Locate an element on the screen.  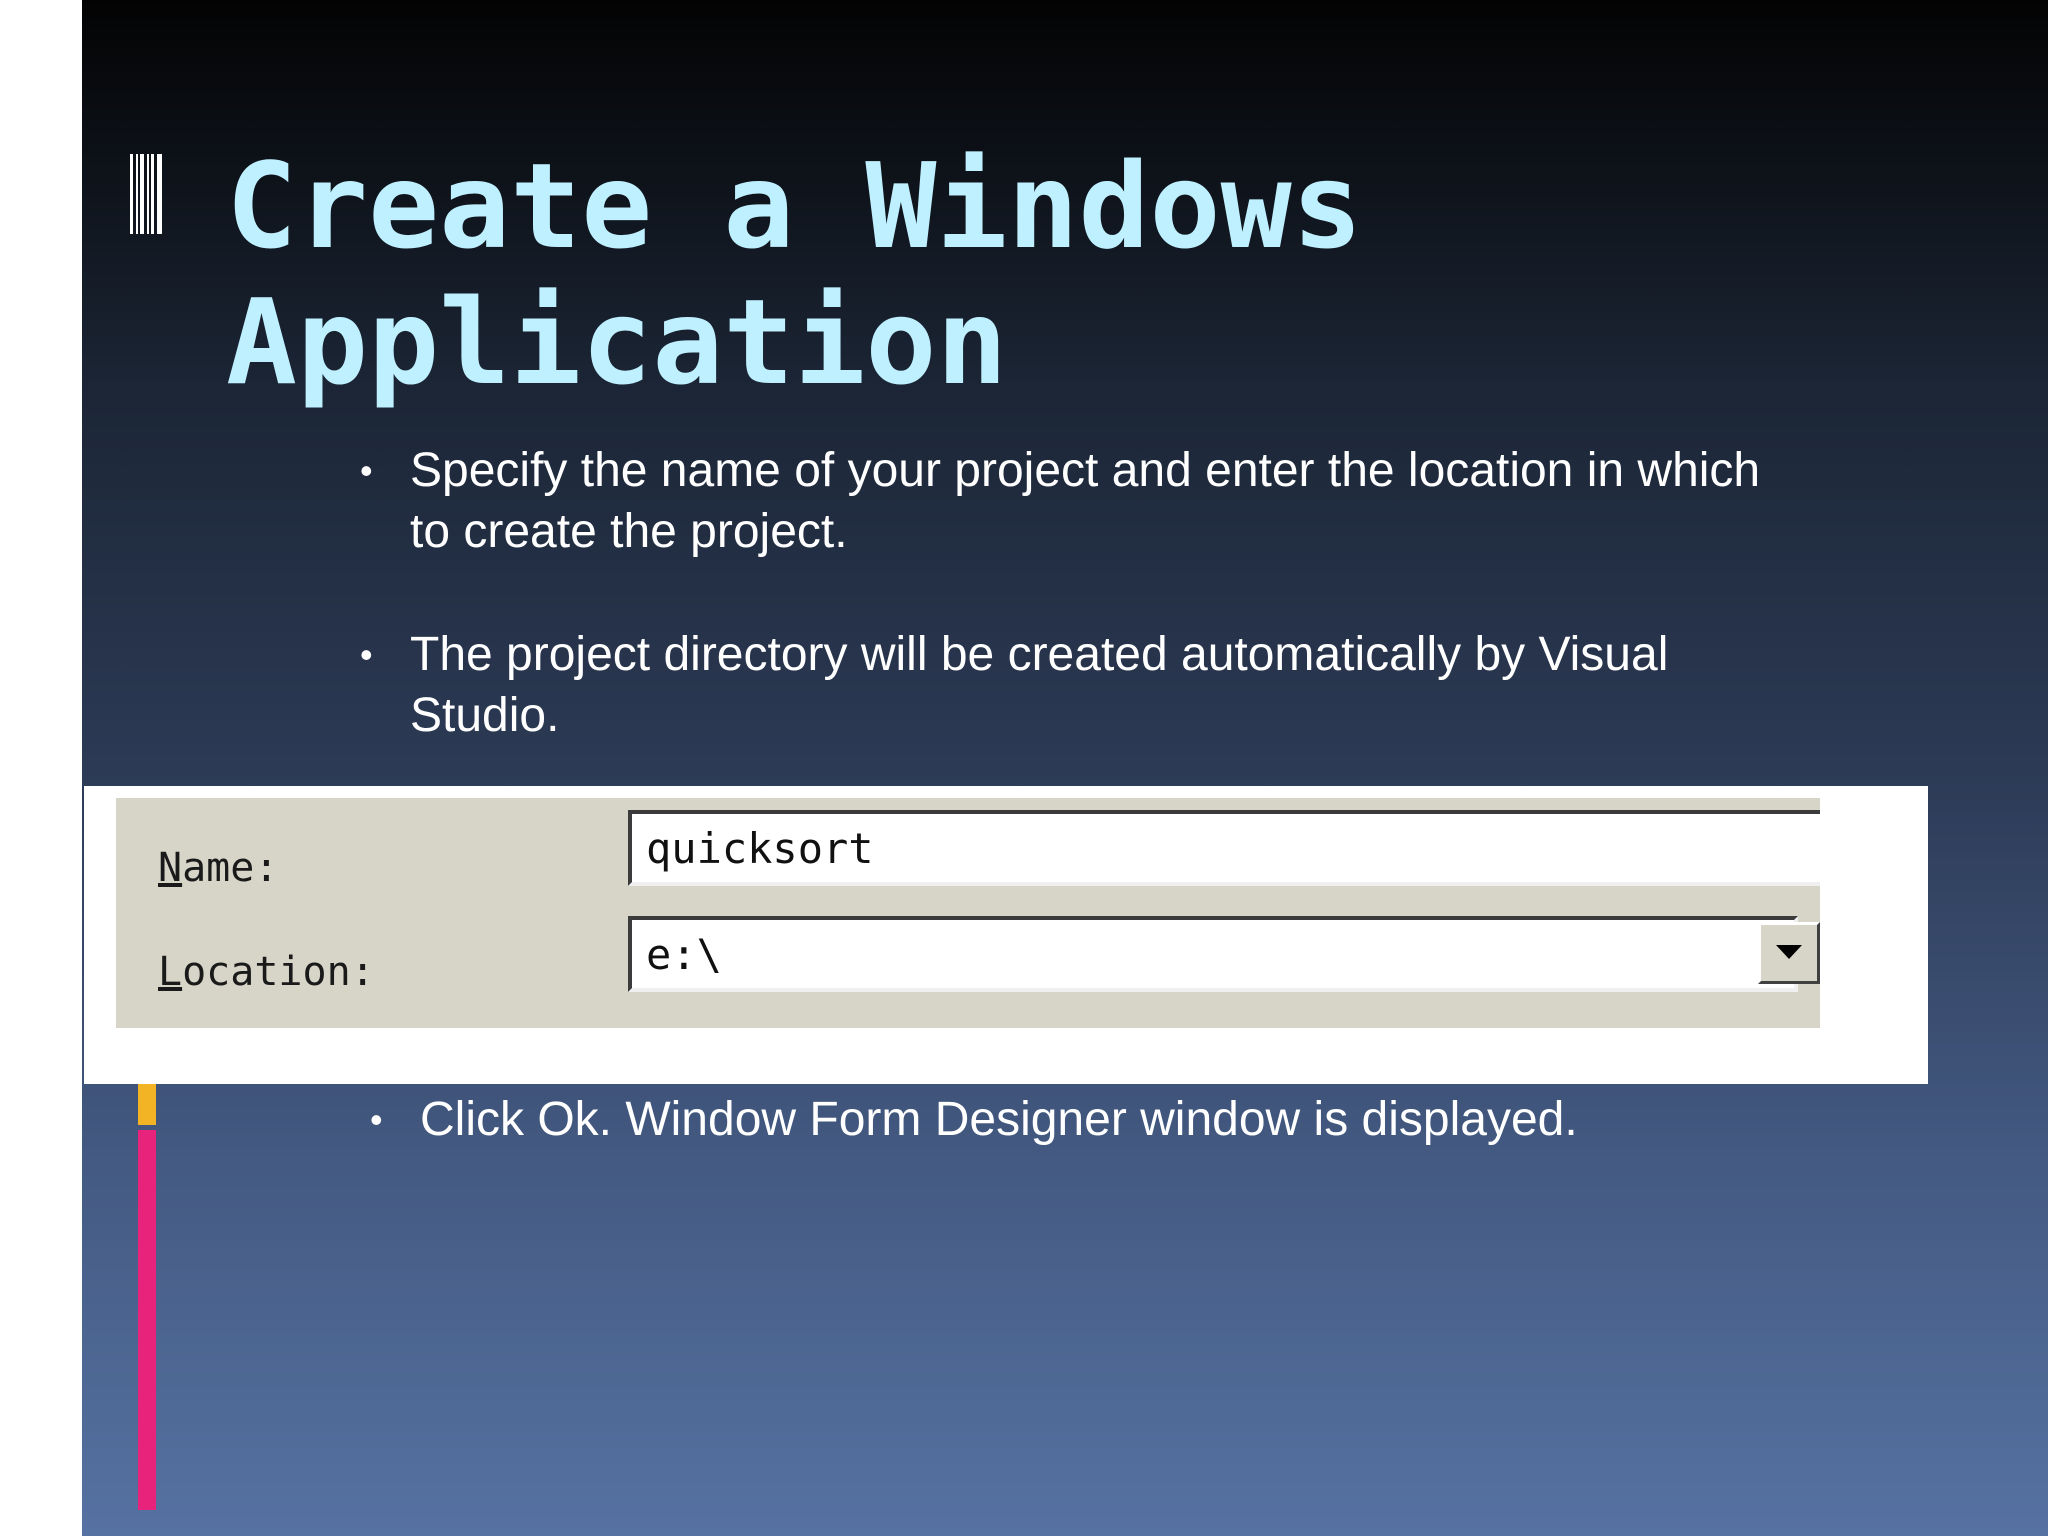
title-line-1: Create a Windows is located at coordinates (794, 206).